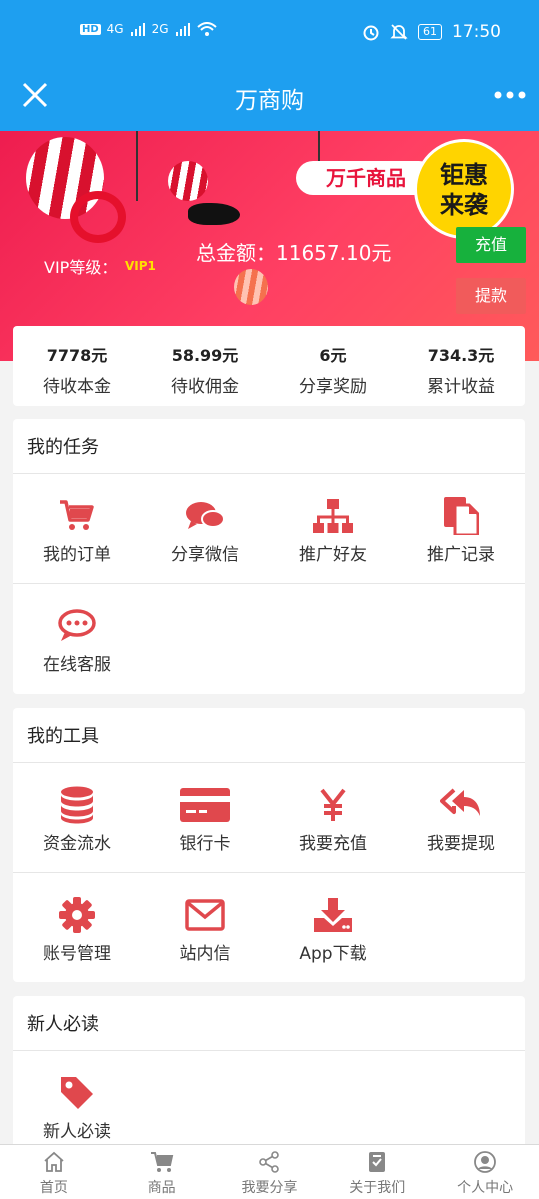 This screenshot has width=539, height=1199. What do you see at coordinates (485, 1188) in the screenshot?
I see `nav-label: 个人中心` at bounding box center [485, 1188].